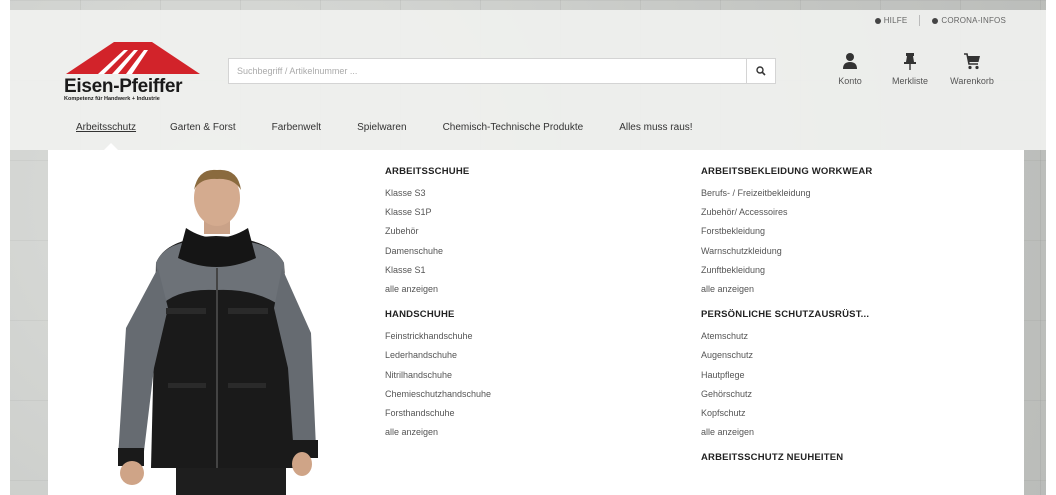 This screenshot has width=1056, height=495. I want to click on menu-group-title: ARBEITSSCHUTZ NEUHEITEN, so click(851, 457).